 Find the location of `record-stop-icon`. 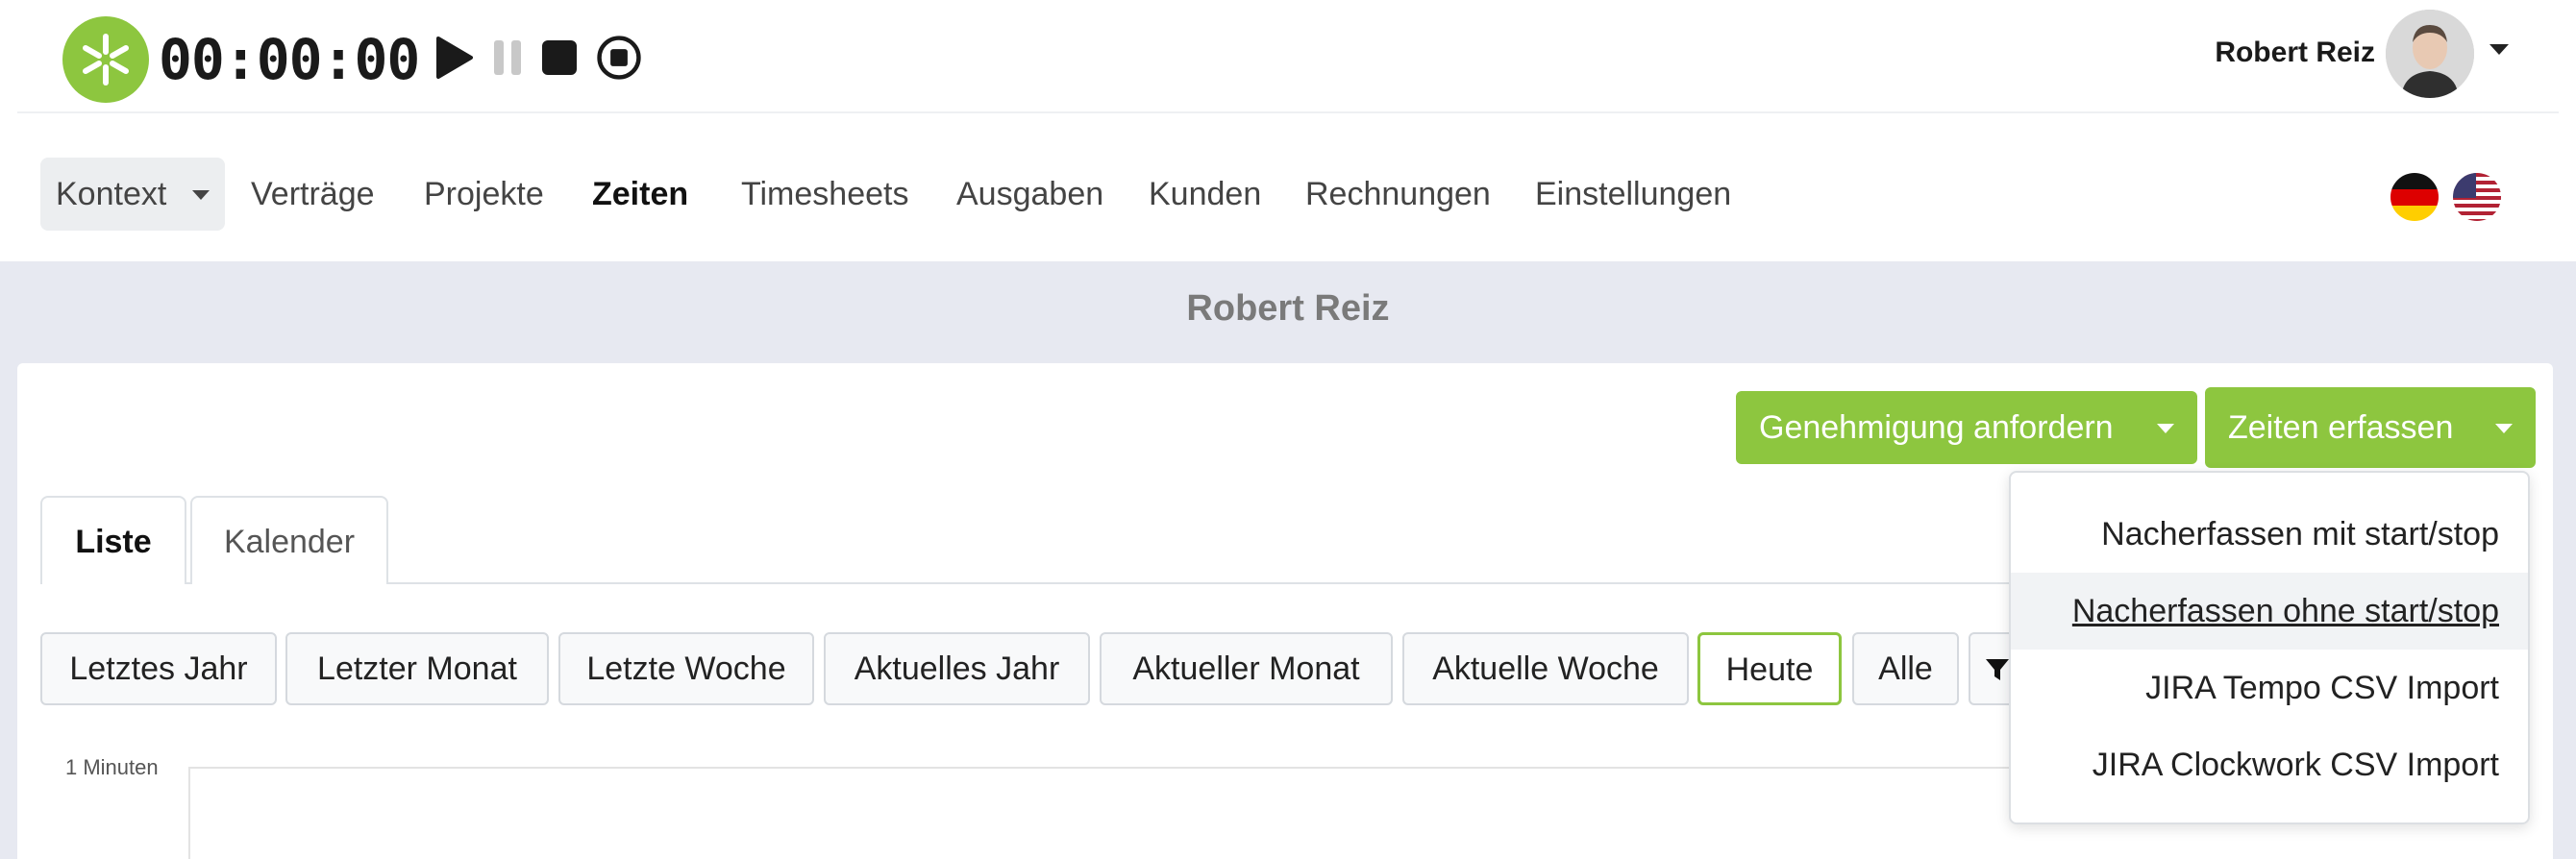

record-stop-icon is located at coordinates (619, 58).